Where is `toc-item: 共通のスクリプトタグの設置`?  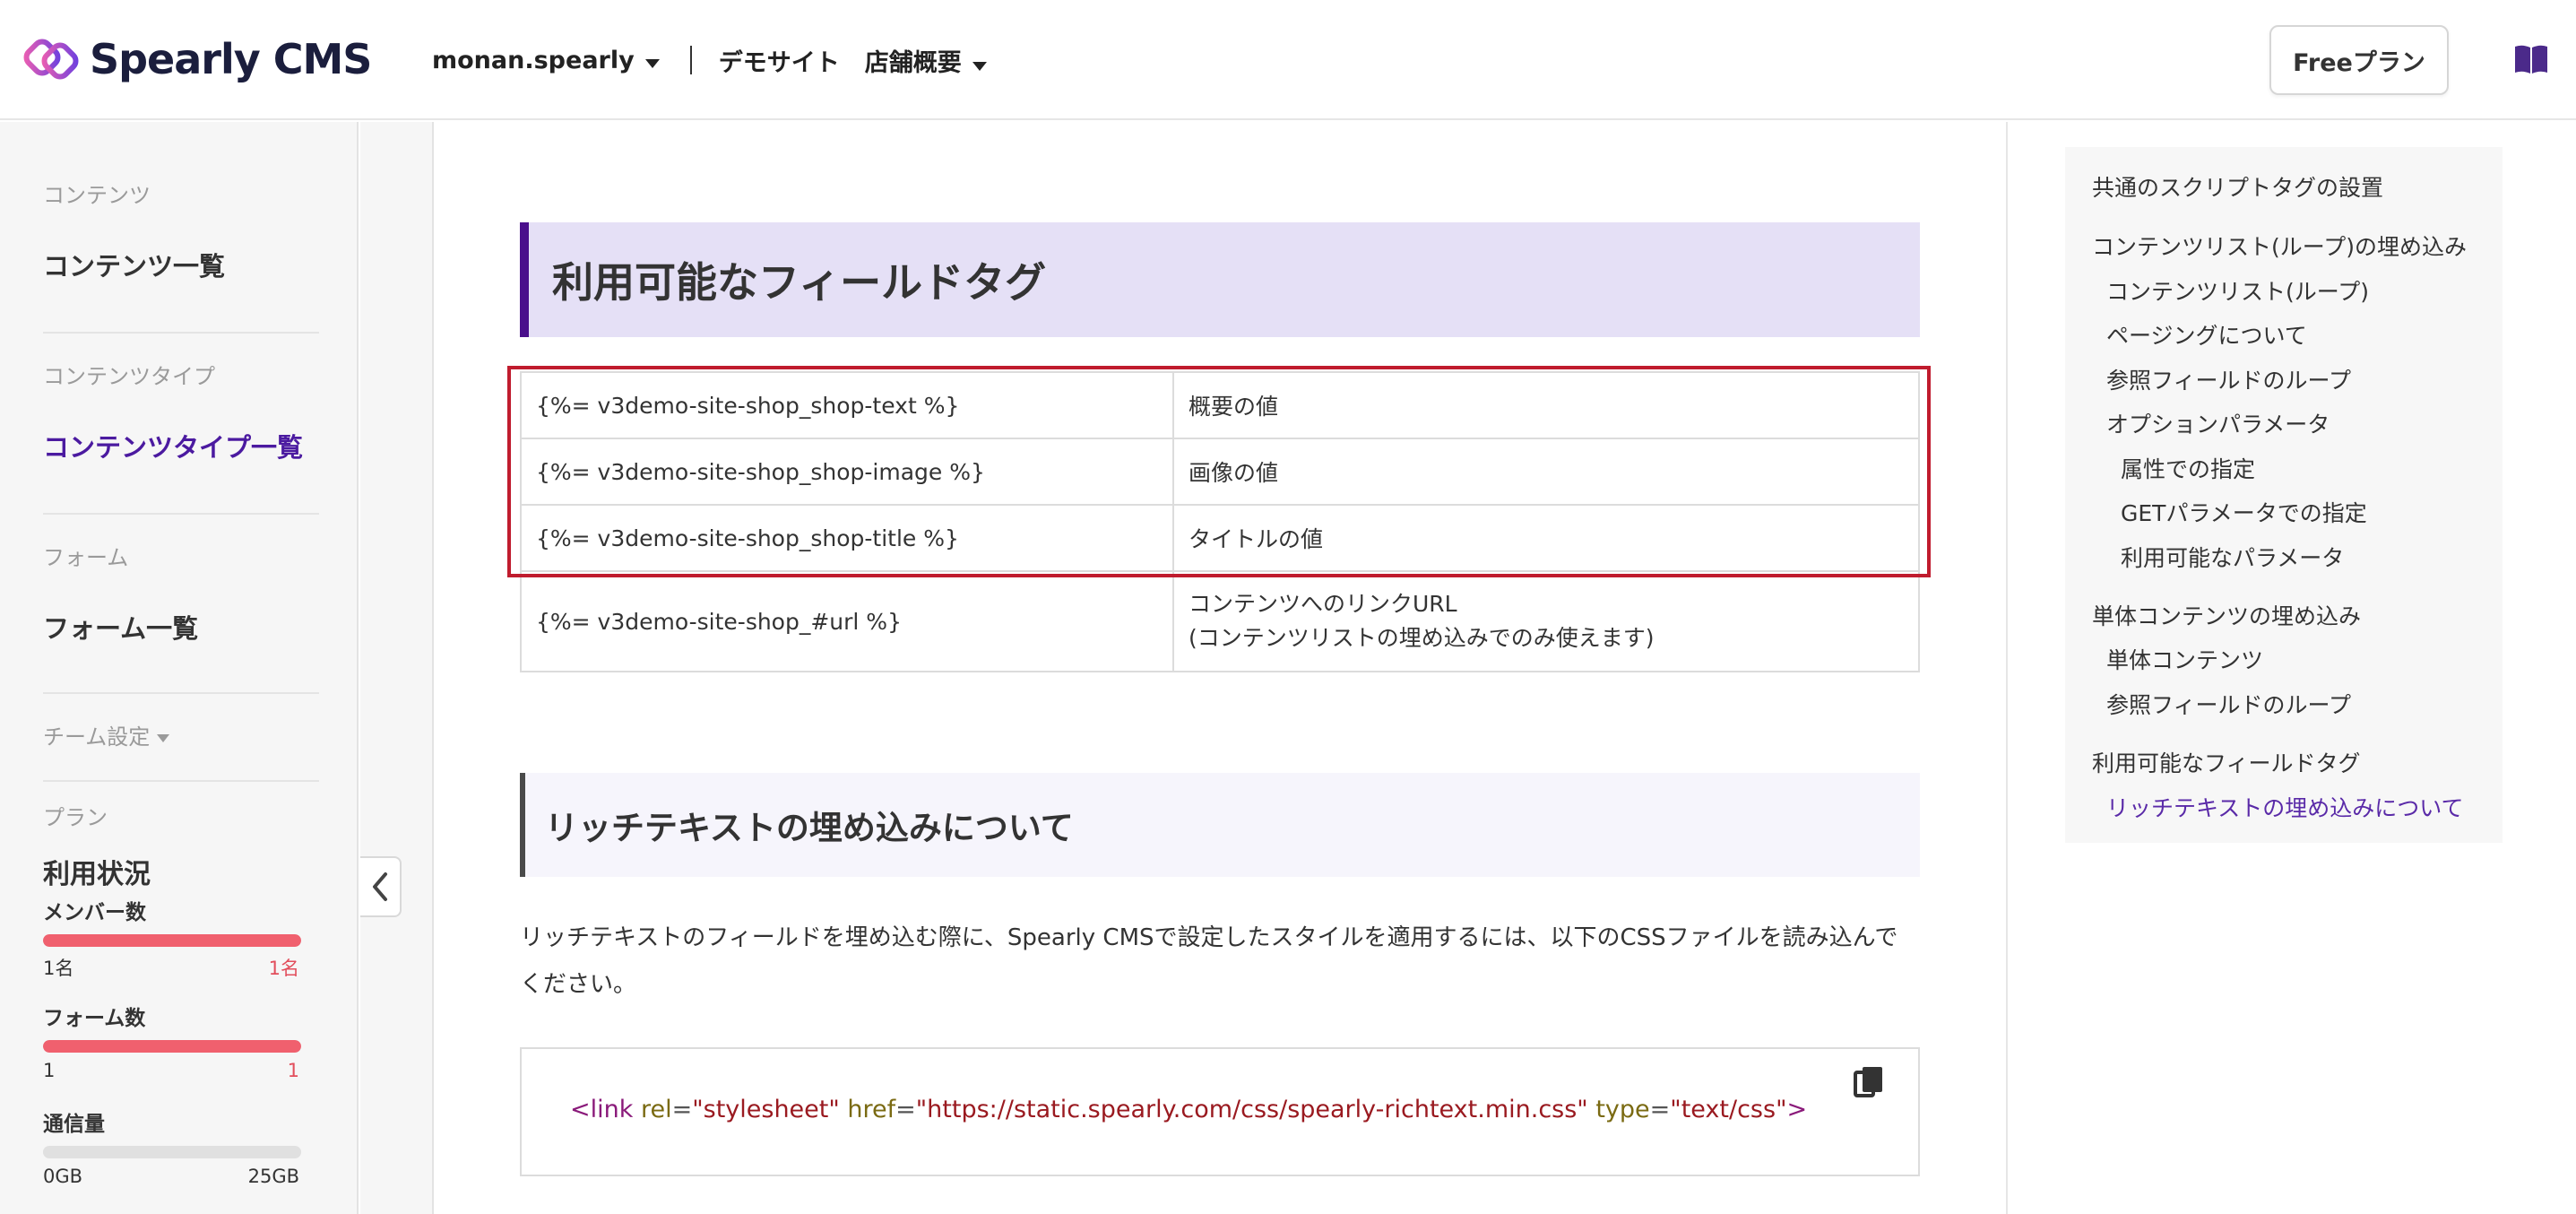 toc-item: 共通のスクリプトタグの設置 is located at coordinates (2237, 186).